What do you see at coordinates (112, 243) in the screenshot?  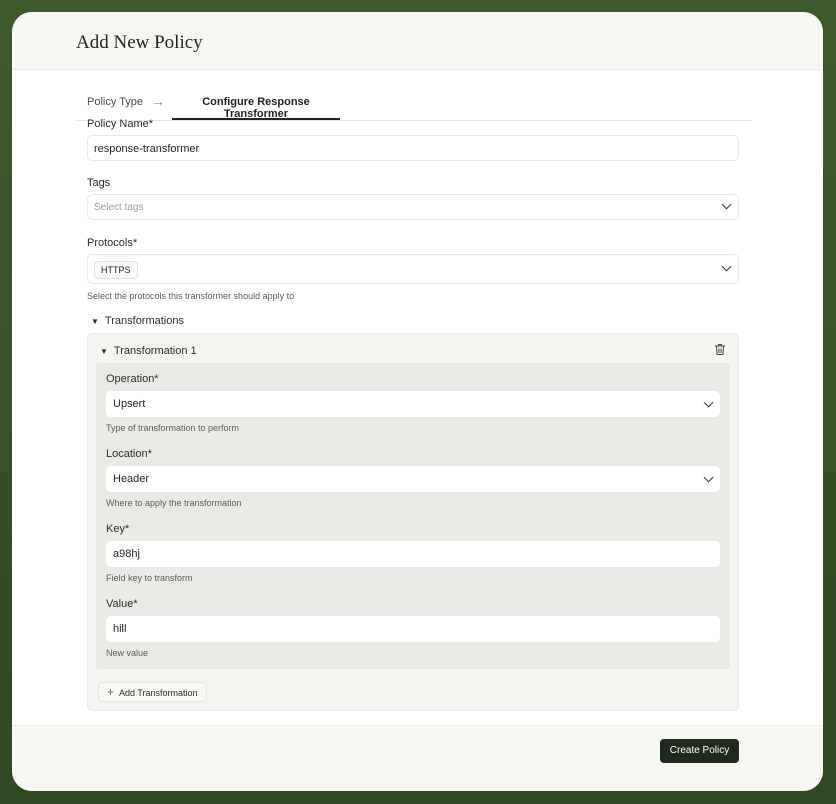 I see `protocols-label: Protocols*` at bounding box center [112, 243].